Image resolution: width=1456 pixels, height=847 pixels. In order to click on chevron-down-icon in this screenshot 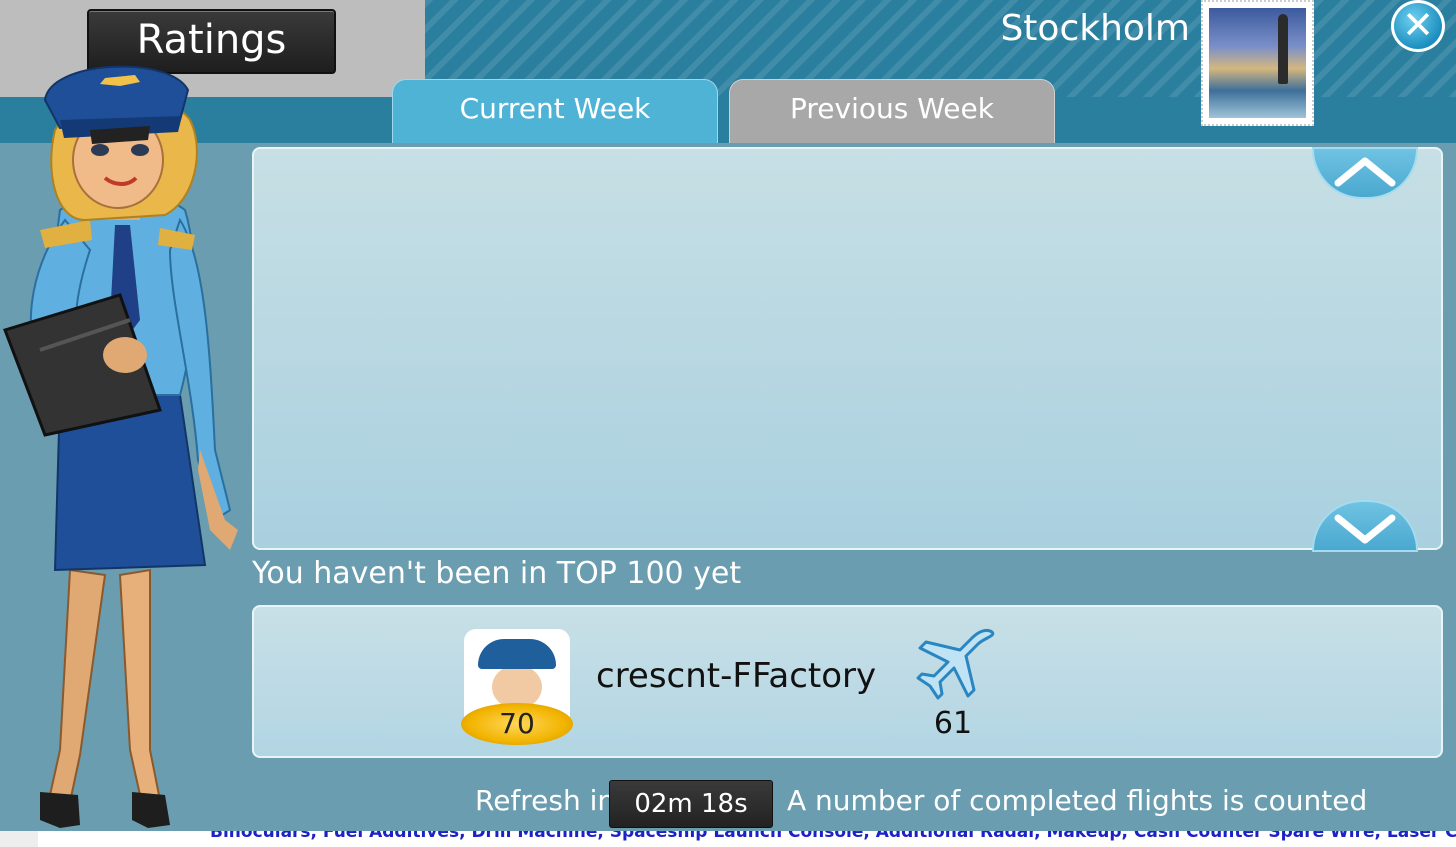, I will do `click(1365, 529)`.